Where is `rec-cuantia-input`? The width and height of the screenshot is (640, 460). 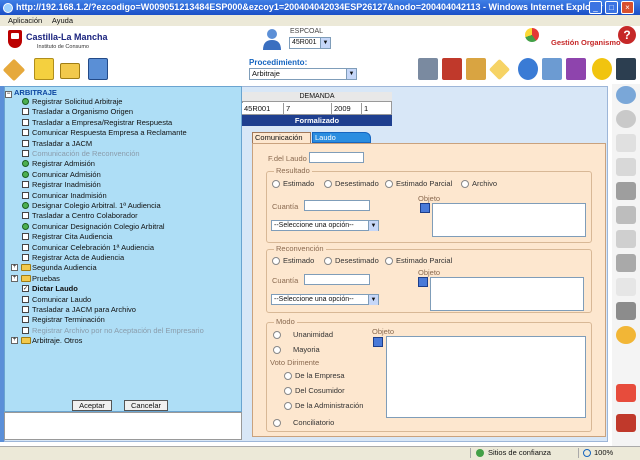 rec-cuantia-input is located at coordinates (337, 279).